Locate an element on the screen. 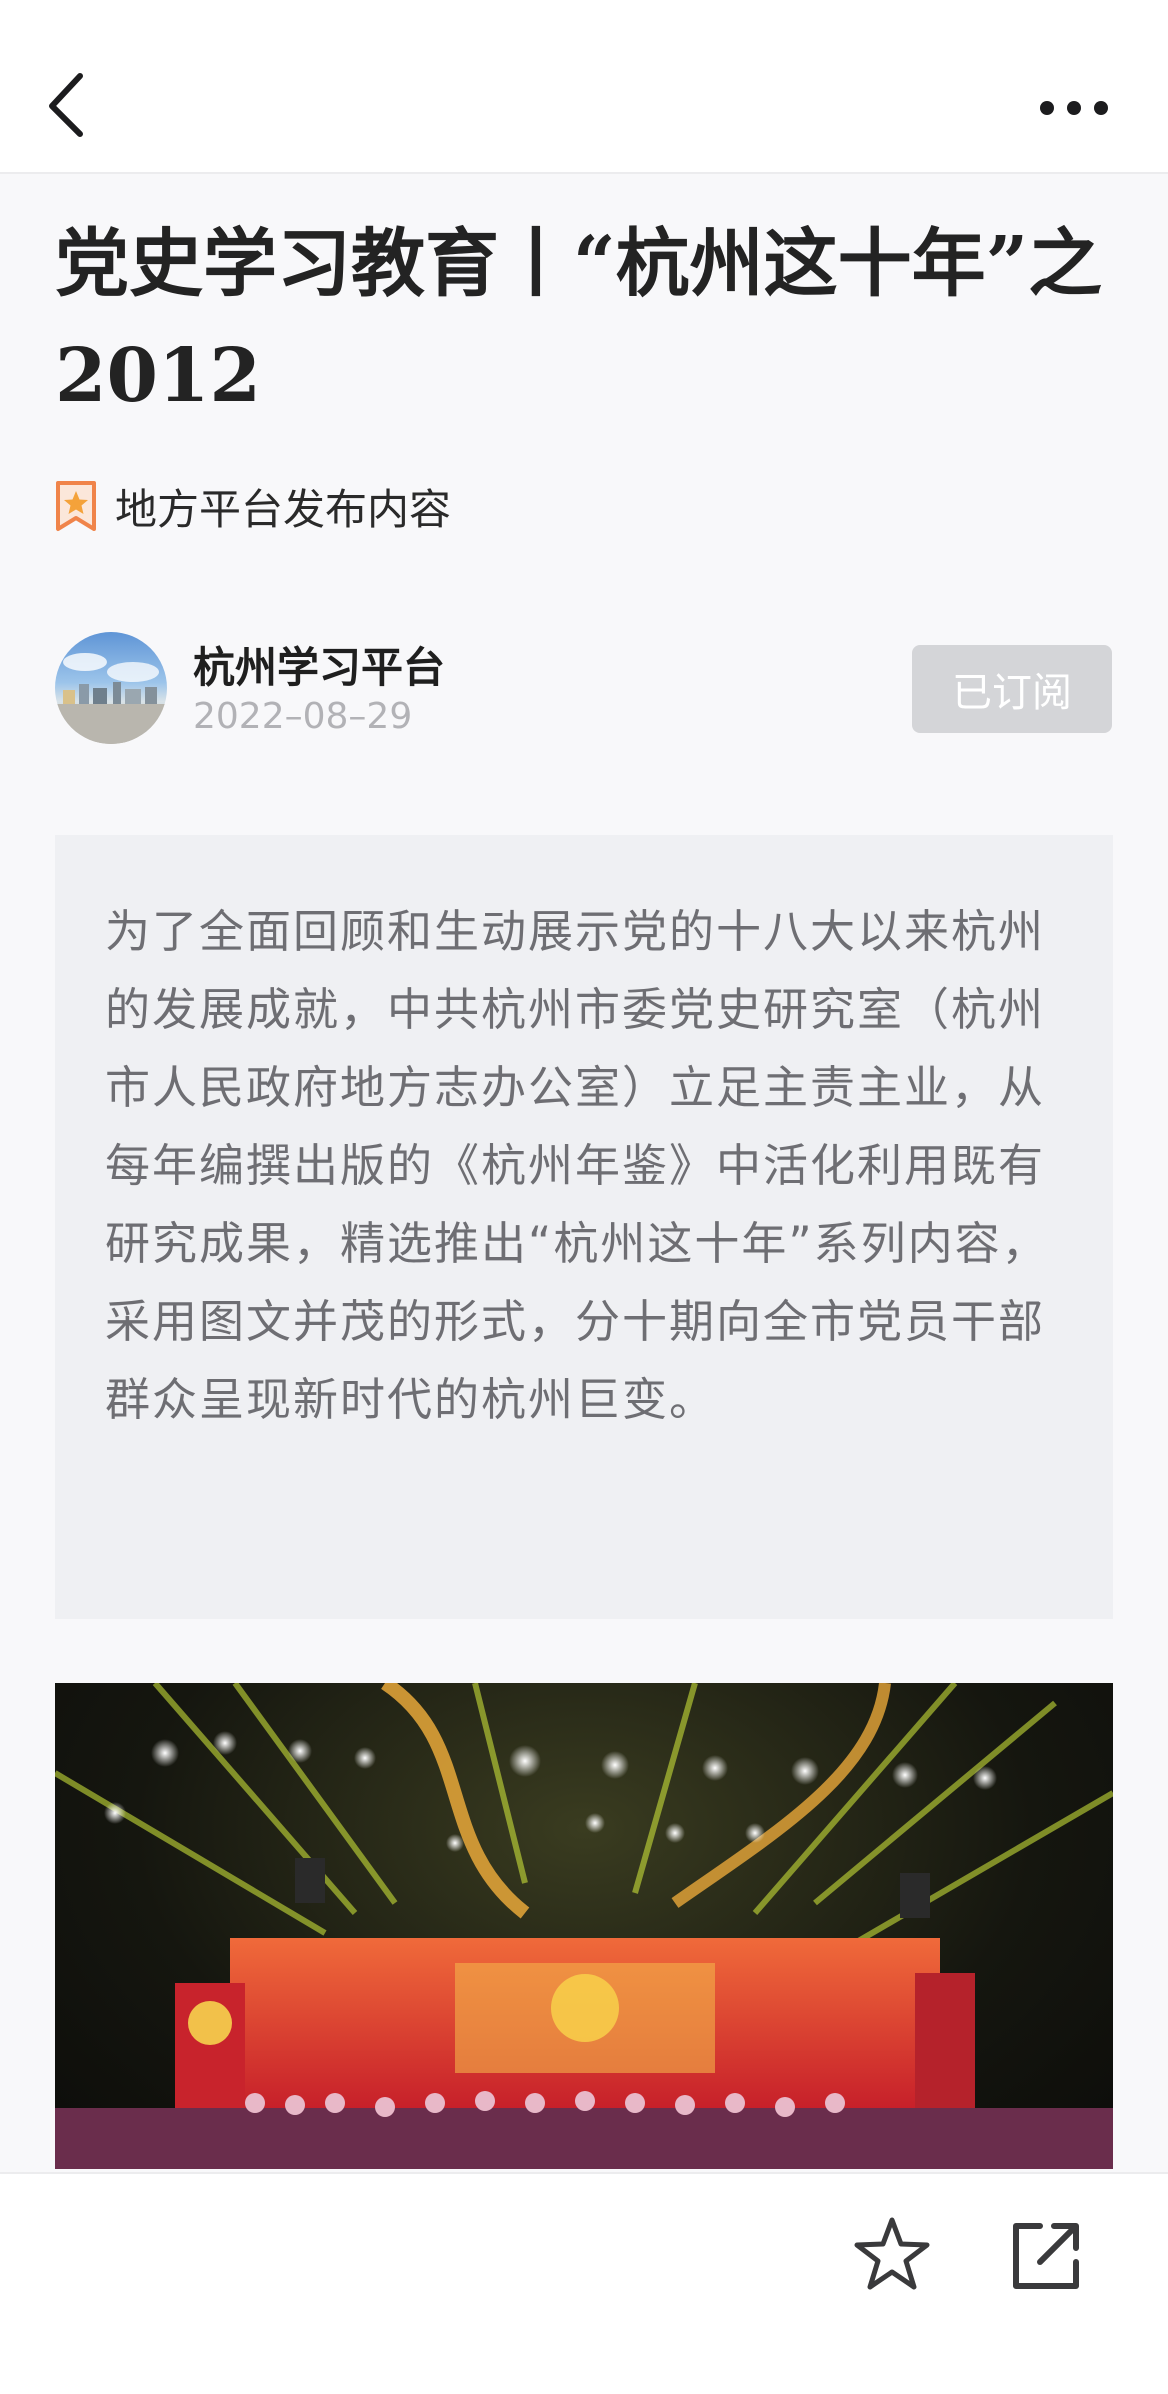 This screenshot has width=1168, height=2394. publish-date: 2022–08–29 is located at coordinates (303, 716).